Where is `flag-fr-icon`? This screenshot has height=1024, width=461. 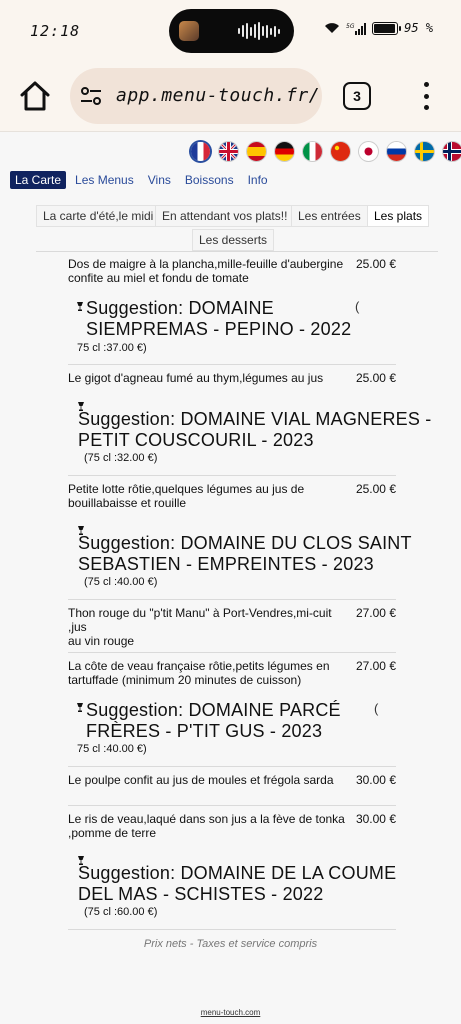
flag-fr-icon is located at coordinates (200, 151).